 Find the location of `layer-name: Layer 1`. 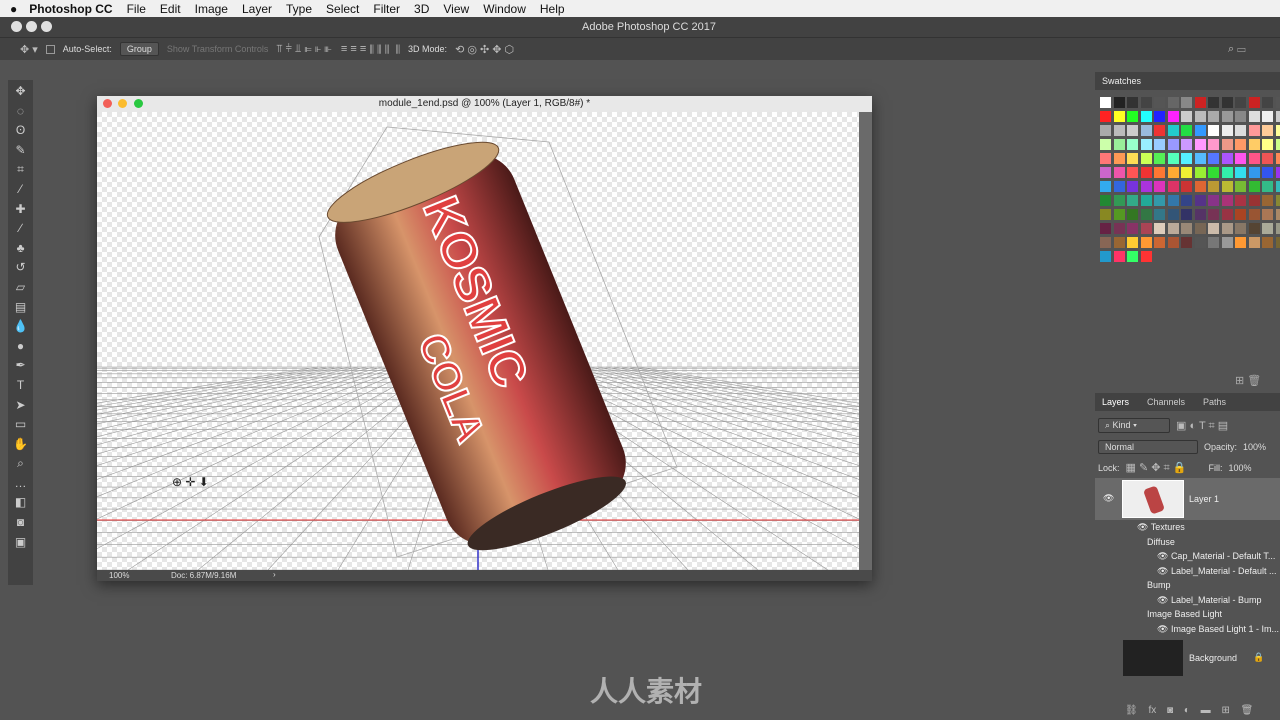

layer-name: Layer 1 is located at coordinates (1204, 499).